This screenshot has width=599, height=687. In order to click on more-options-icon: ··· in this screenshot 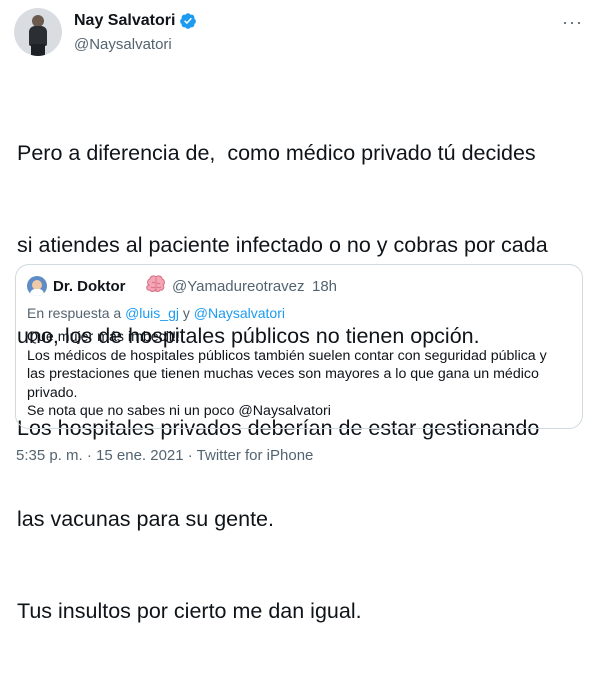, I will do `click(572, 22)`.